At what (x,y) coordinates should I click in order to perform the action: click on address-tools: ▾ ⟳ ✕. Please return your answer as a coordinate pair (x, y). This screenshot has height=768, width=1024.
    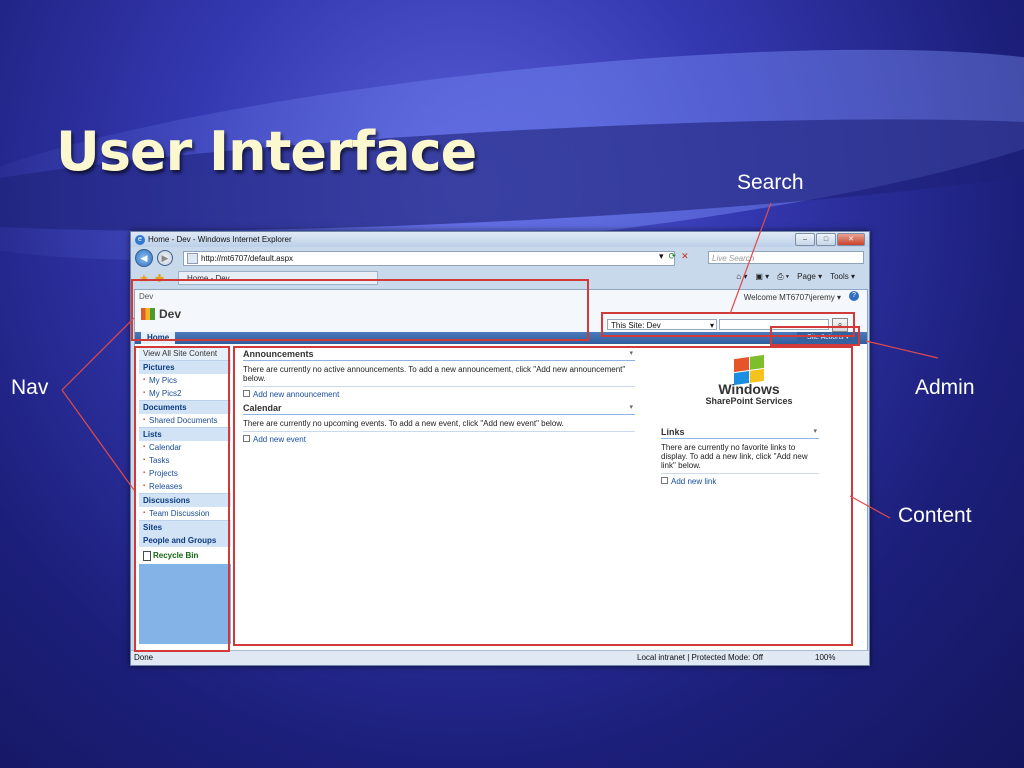
    Looking at the image, I should click on (674, 256).